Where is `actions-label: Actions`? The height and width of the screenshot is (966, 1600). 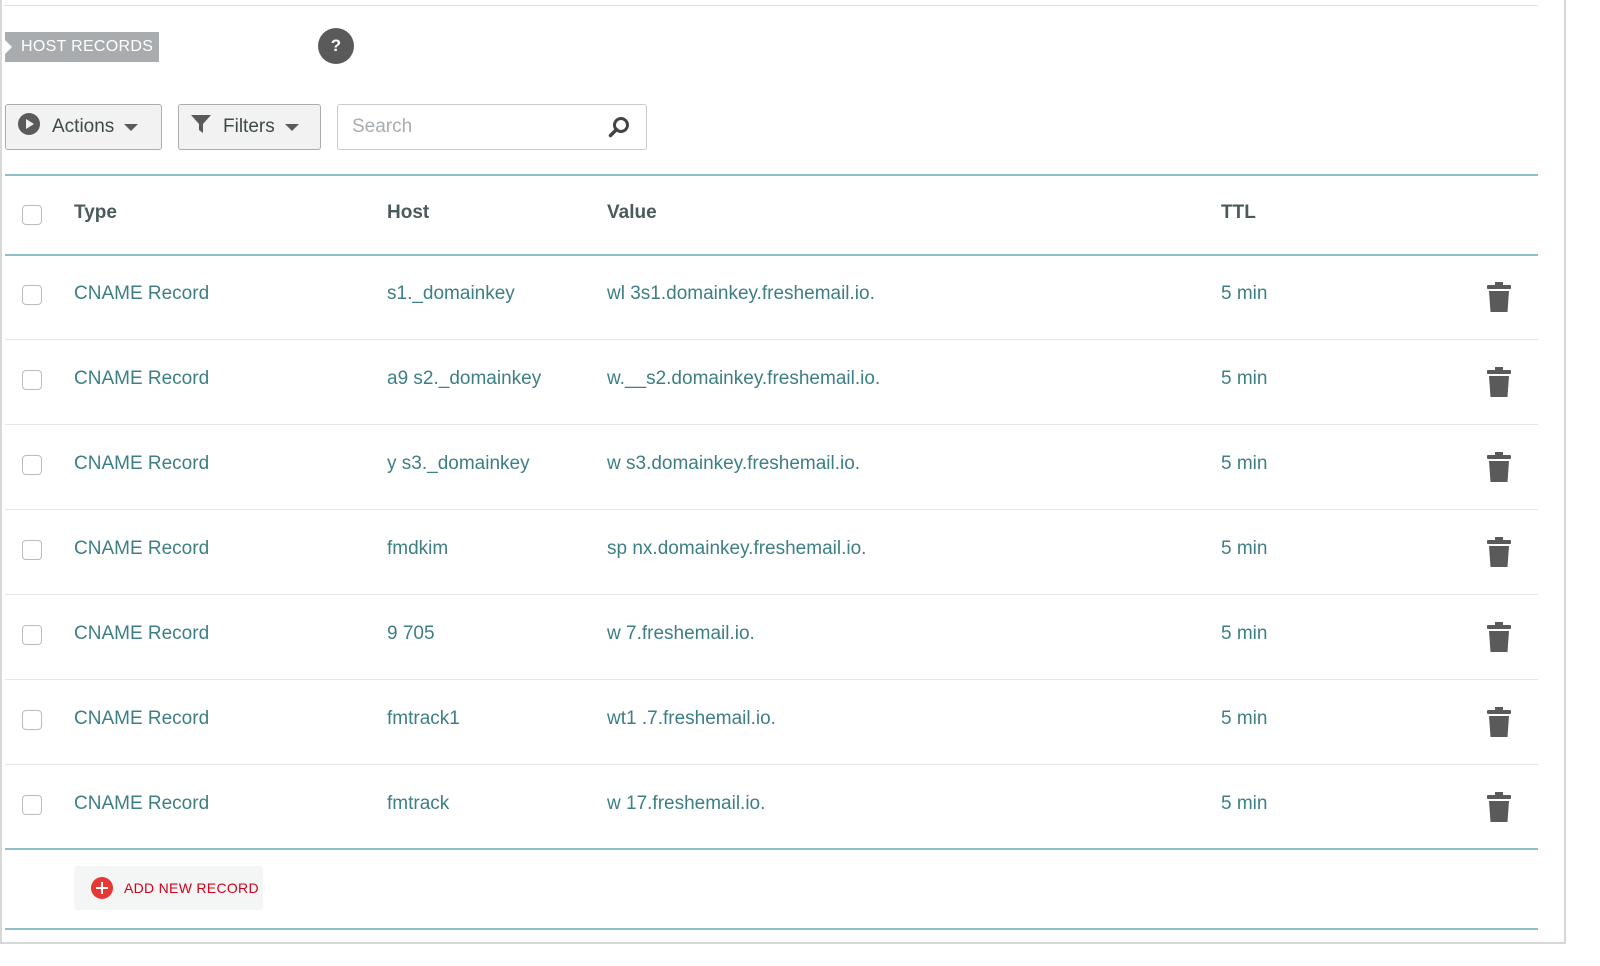 actions-label: Actions is located at coordinates (83, 126).